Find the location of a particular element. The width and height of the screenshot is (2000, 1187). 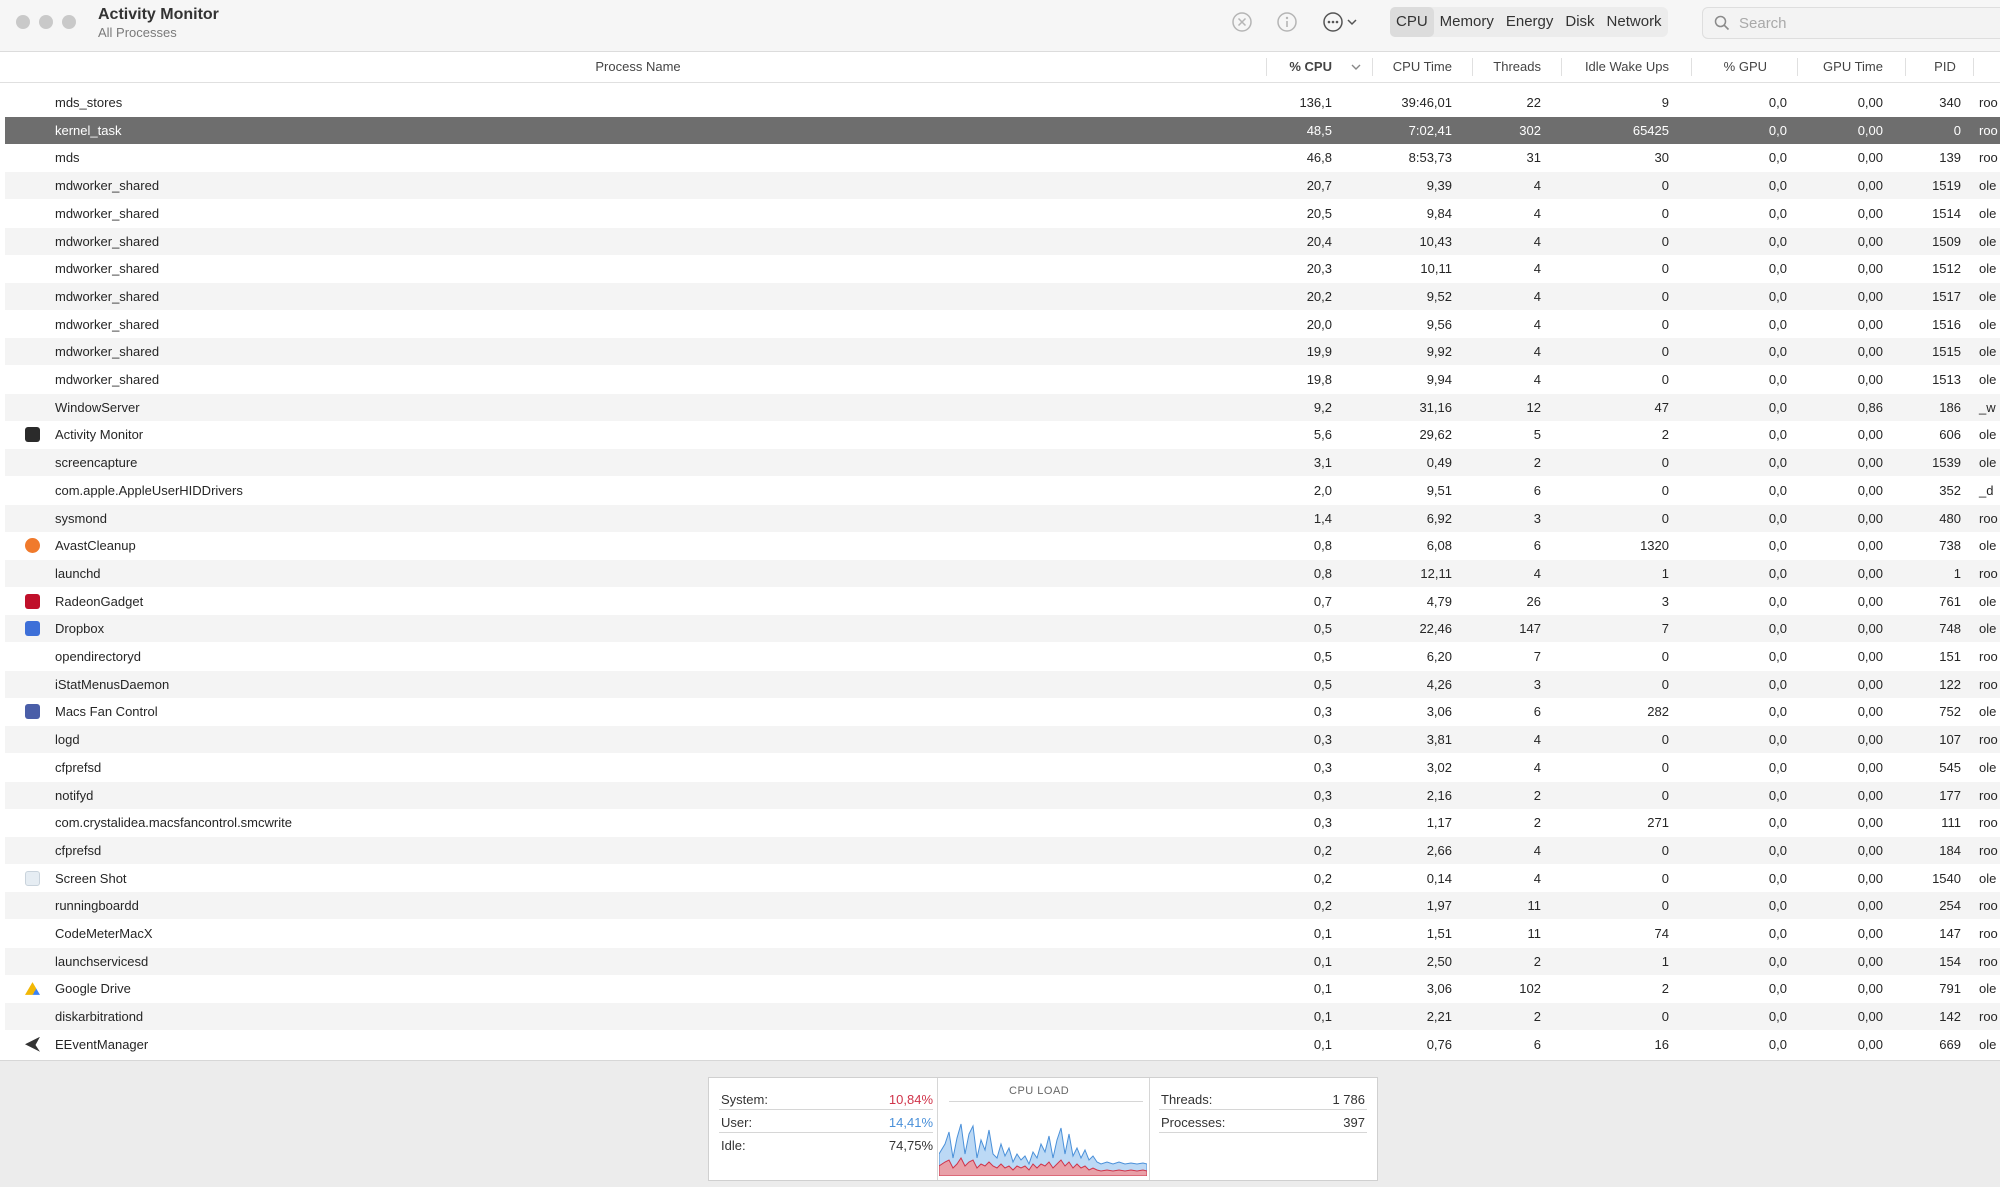

column-gpu-percent: % GPU is located at coordinates (1729, 67).